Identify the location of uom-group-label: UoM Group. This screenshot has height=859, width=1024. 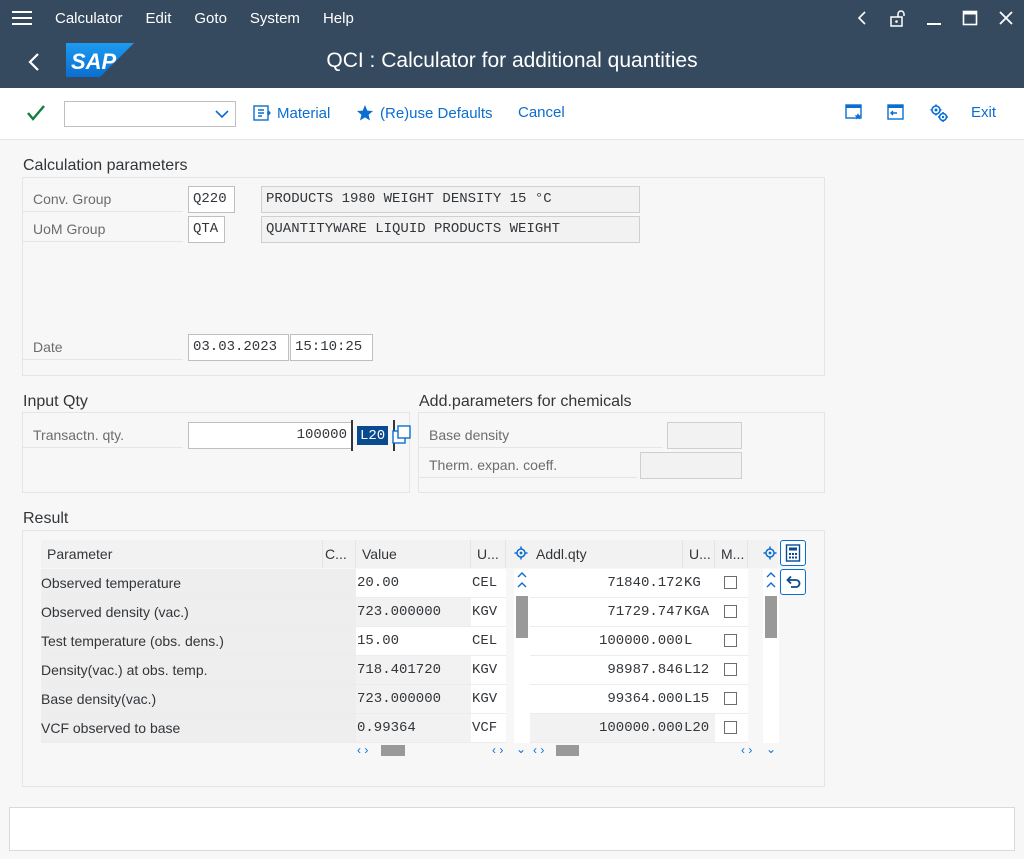
(103, 229).